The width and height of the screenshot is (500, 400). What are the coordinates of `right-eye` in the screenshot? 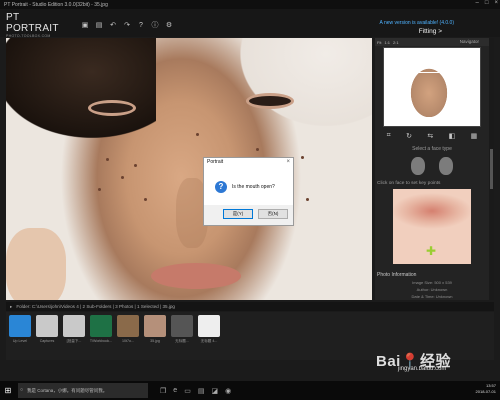 It's located at (270, 101).